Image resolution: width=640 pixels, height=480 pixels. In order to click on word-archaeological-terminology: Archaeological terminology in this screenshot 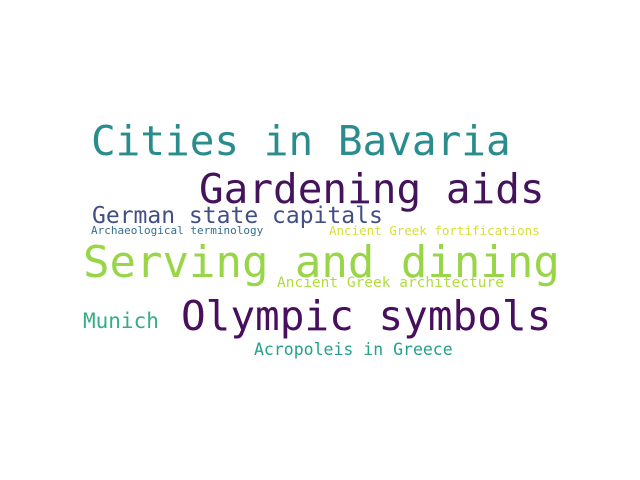, I will do `click(177, 230)`.